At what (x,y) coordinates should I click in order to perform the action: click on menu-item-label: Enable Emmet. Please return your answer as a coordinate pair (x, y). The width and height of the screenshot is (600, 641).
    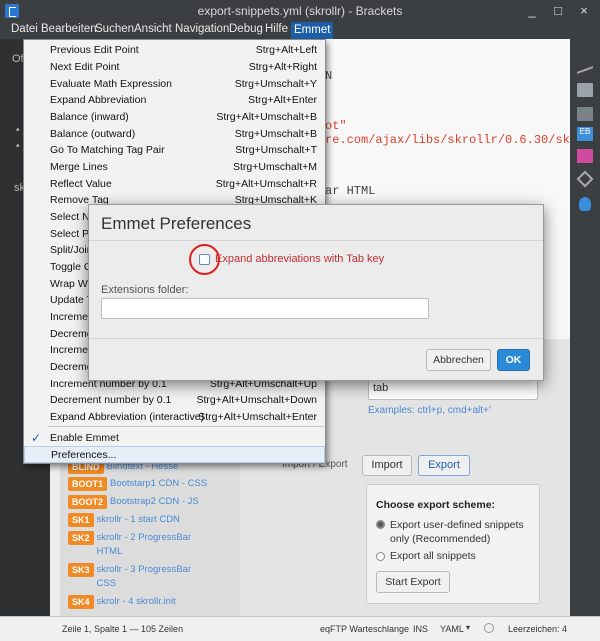
    Looking at the image, I should click on (84, 438).